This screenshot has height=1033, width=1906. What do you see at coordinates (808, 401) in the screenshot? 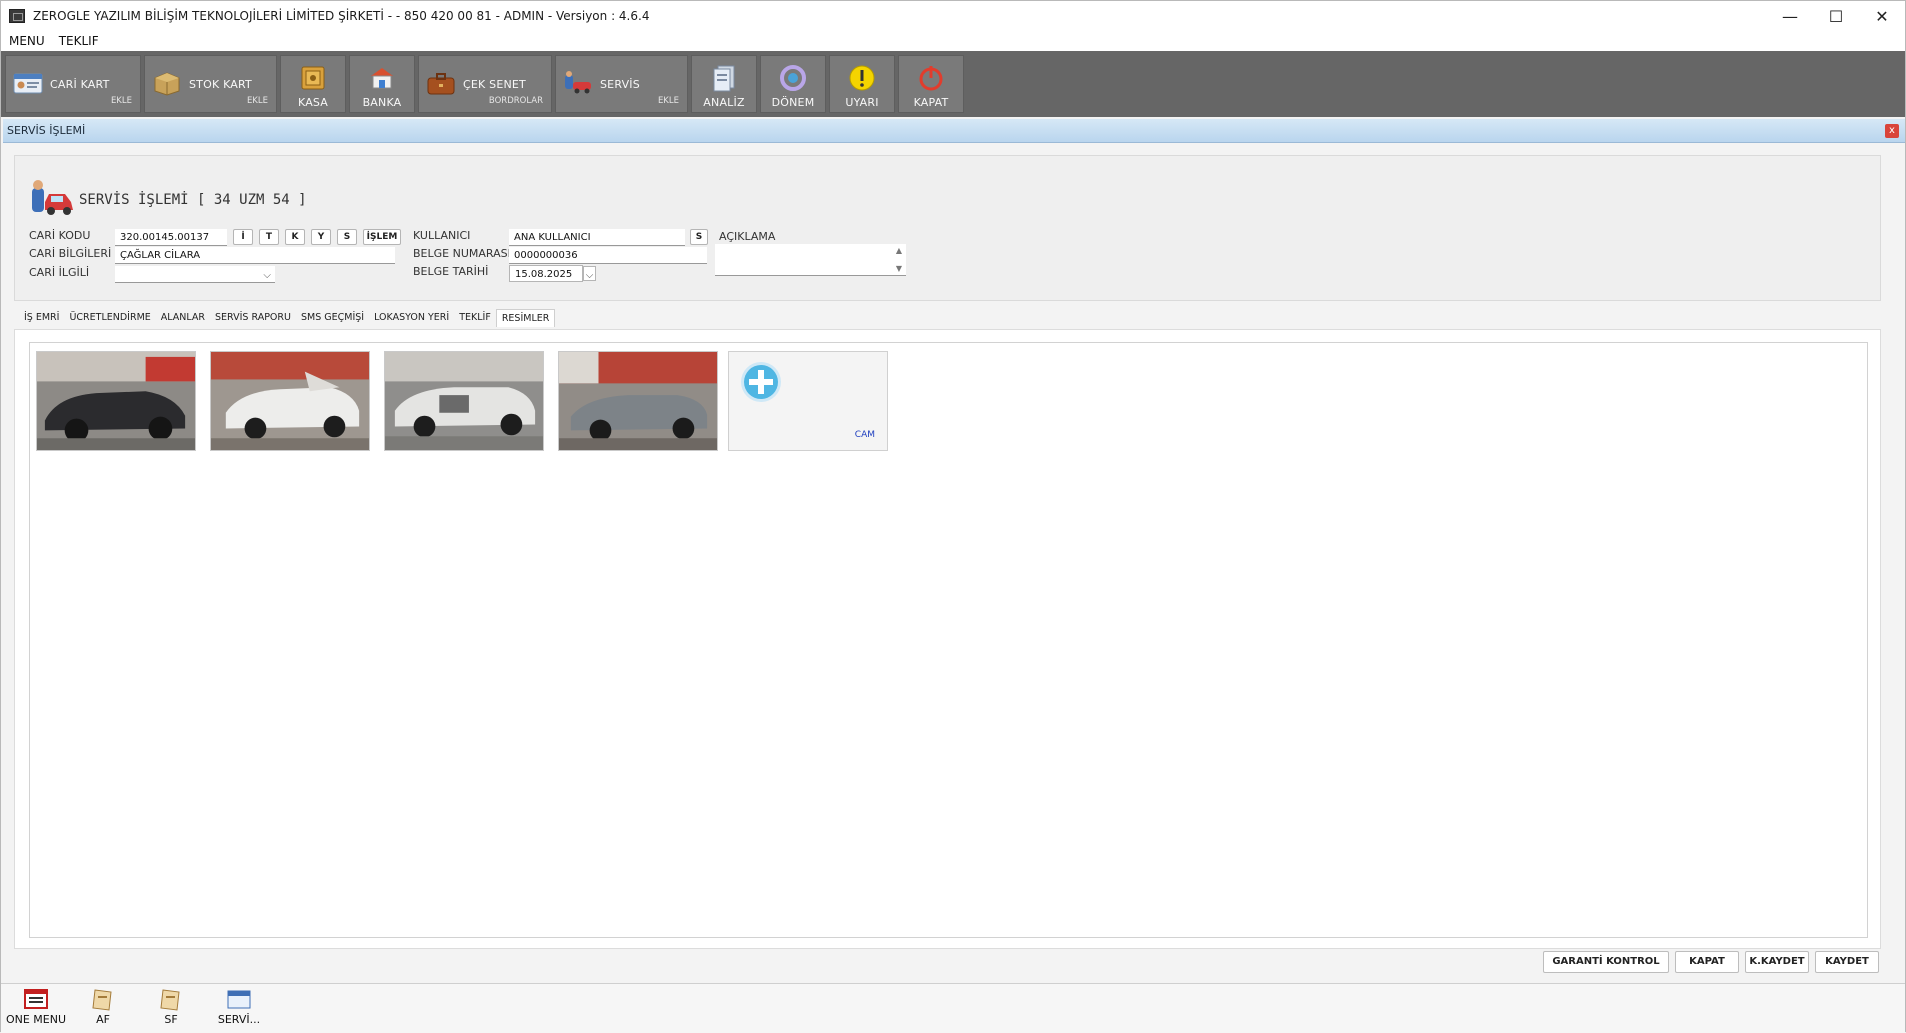
I see `add-photo-tile: CAM` at bounding box center [808, 401].